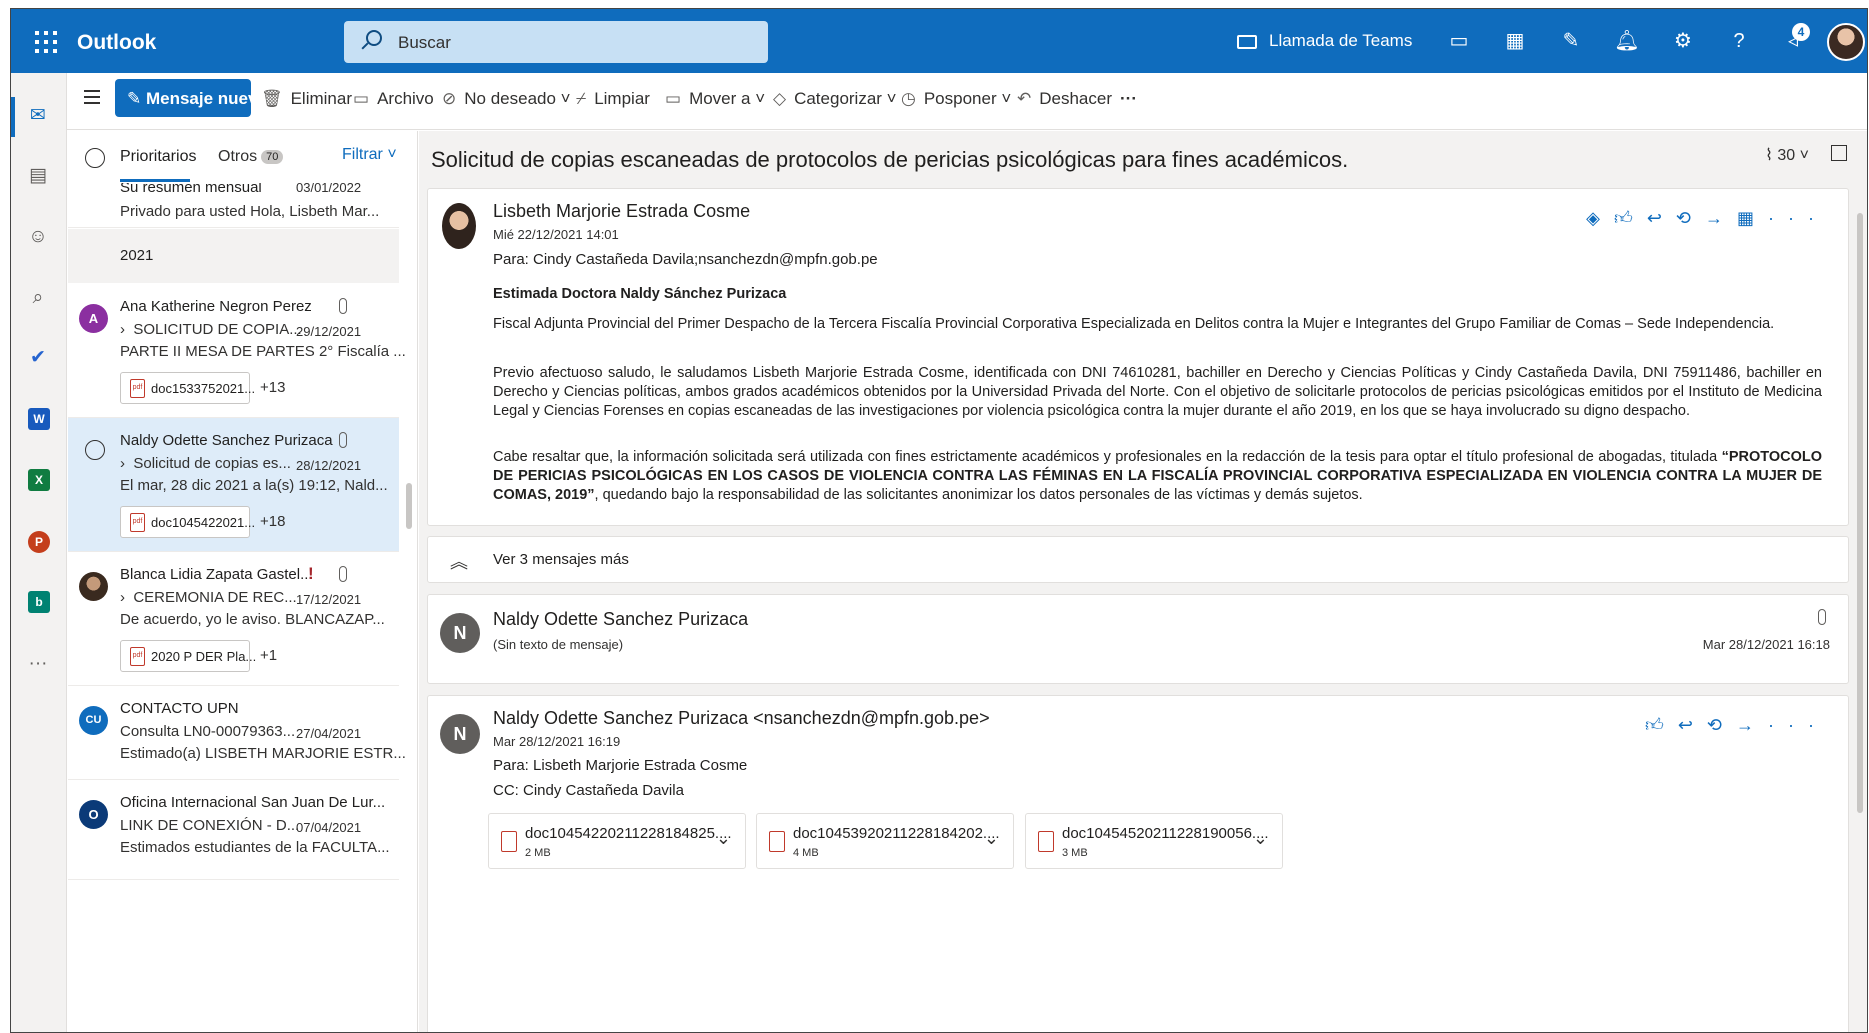  Describe the element at coordinates (588, 790) in the screenshot. I see `message-cc: CC: Cindy Castañeda Davila` at that location.